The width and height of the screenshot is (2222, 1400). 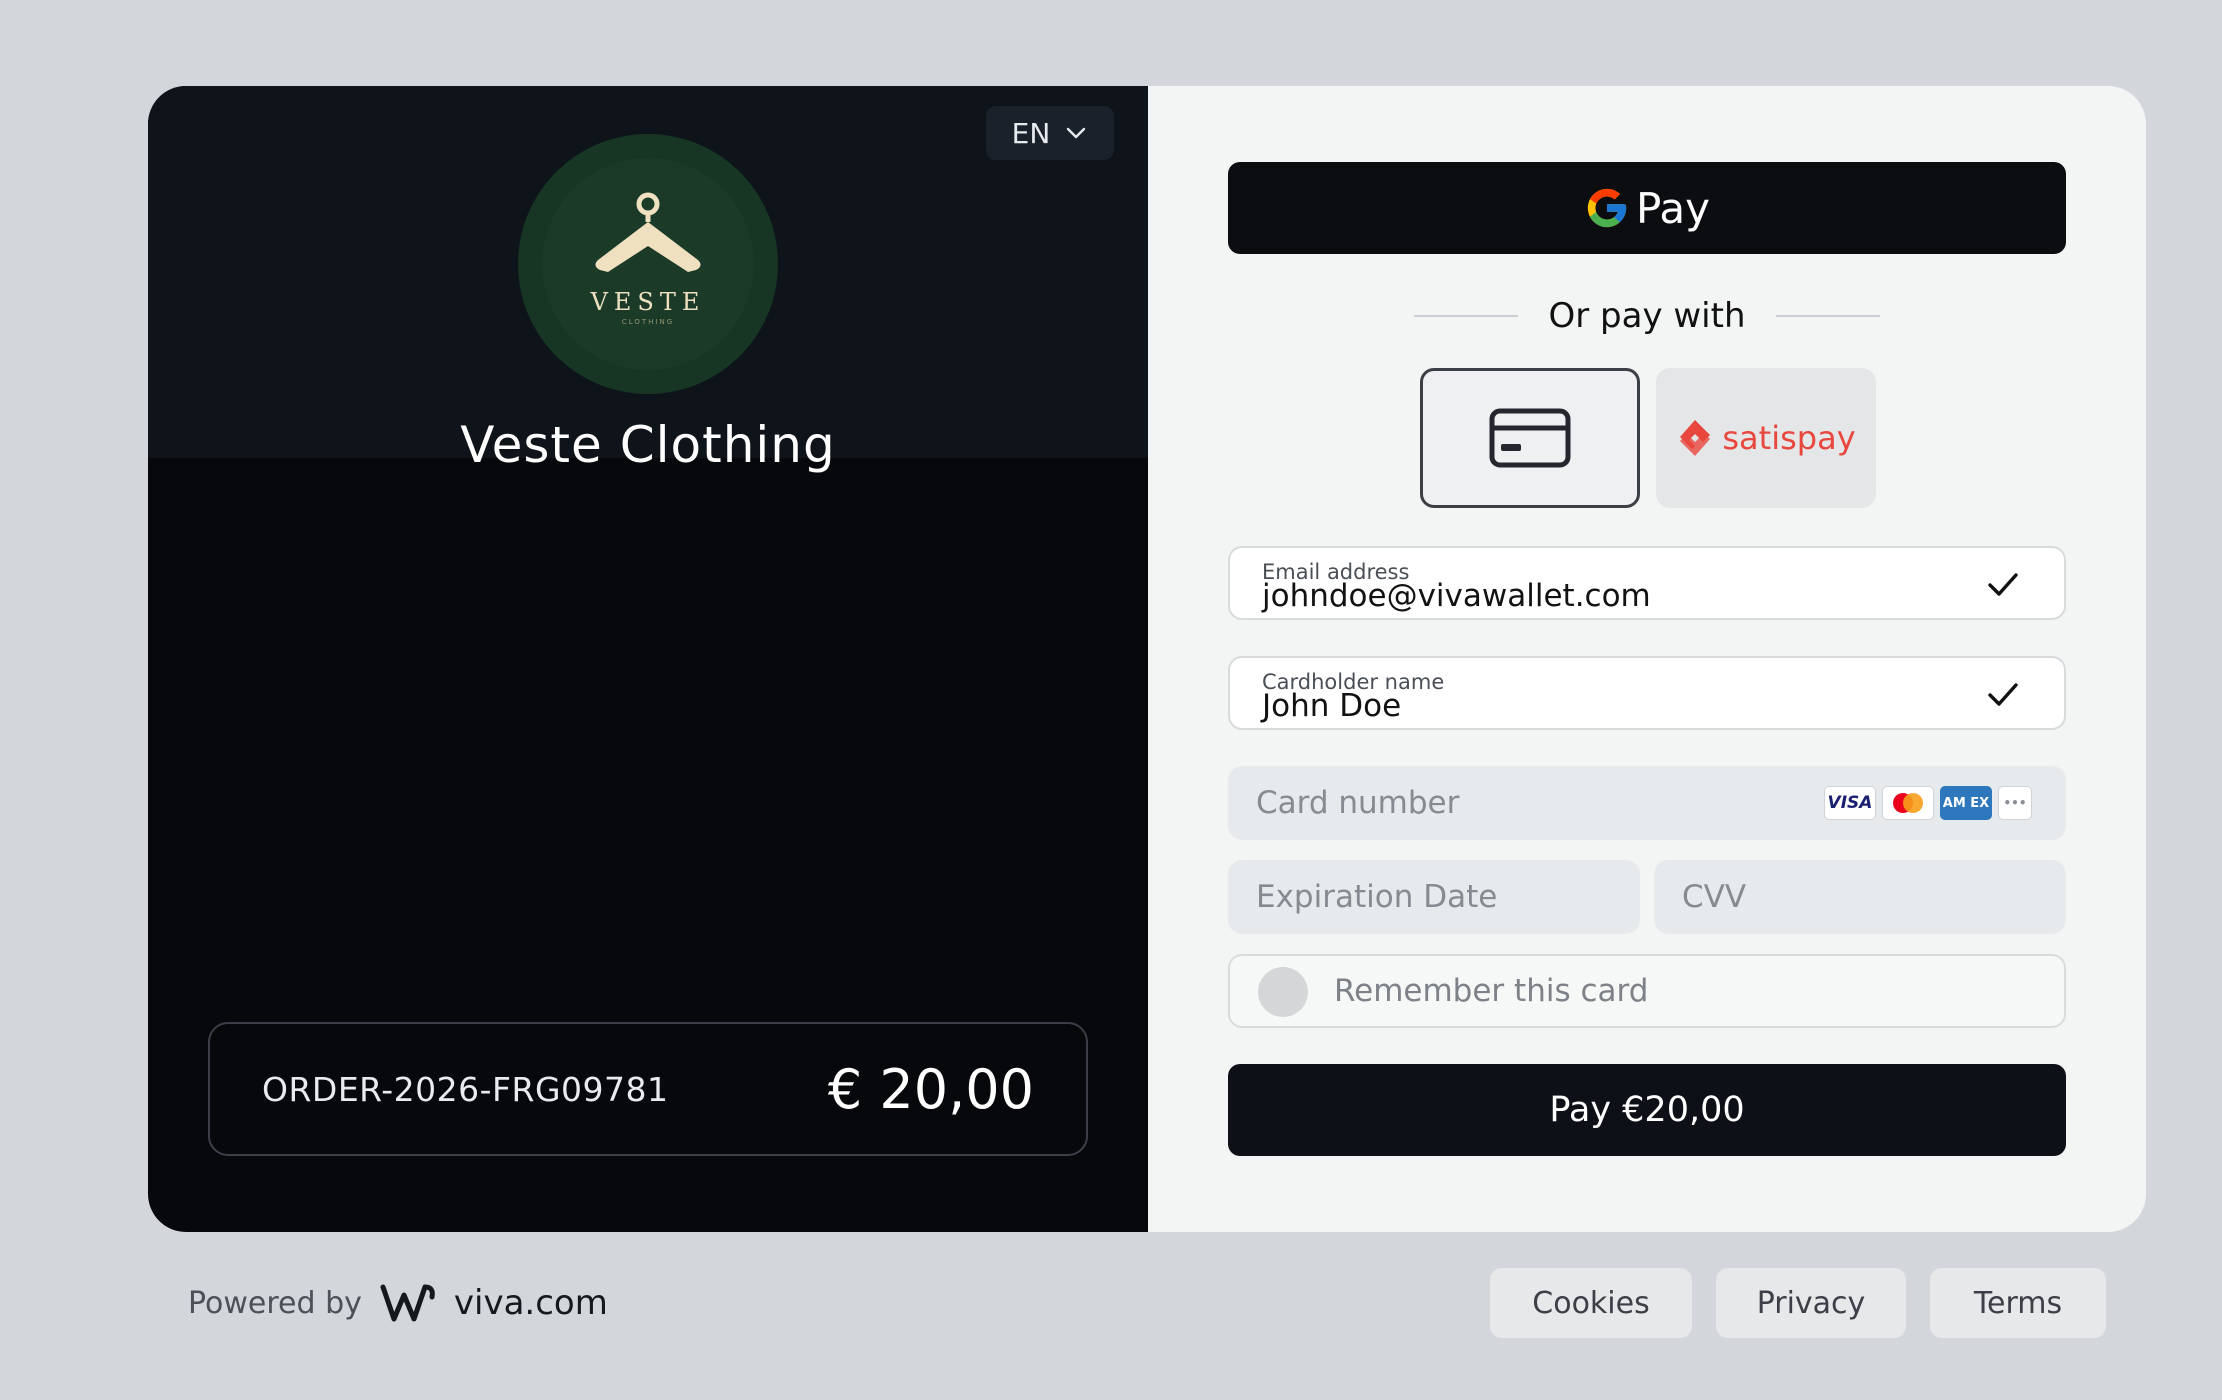 I want to click on credit-card-icon, so click(x=1530, y=438).